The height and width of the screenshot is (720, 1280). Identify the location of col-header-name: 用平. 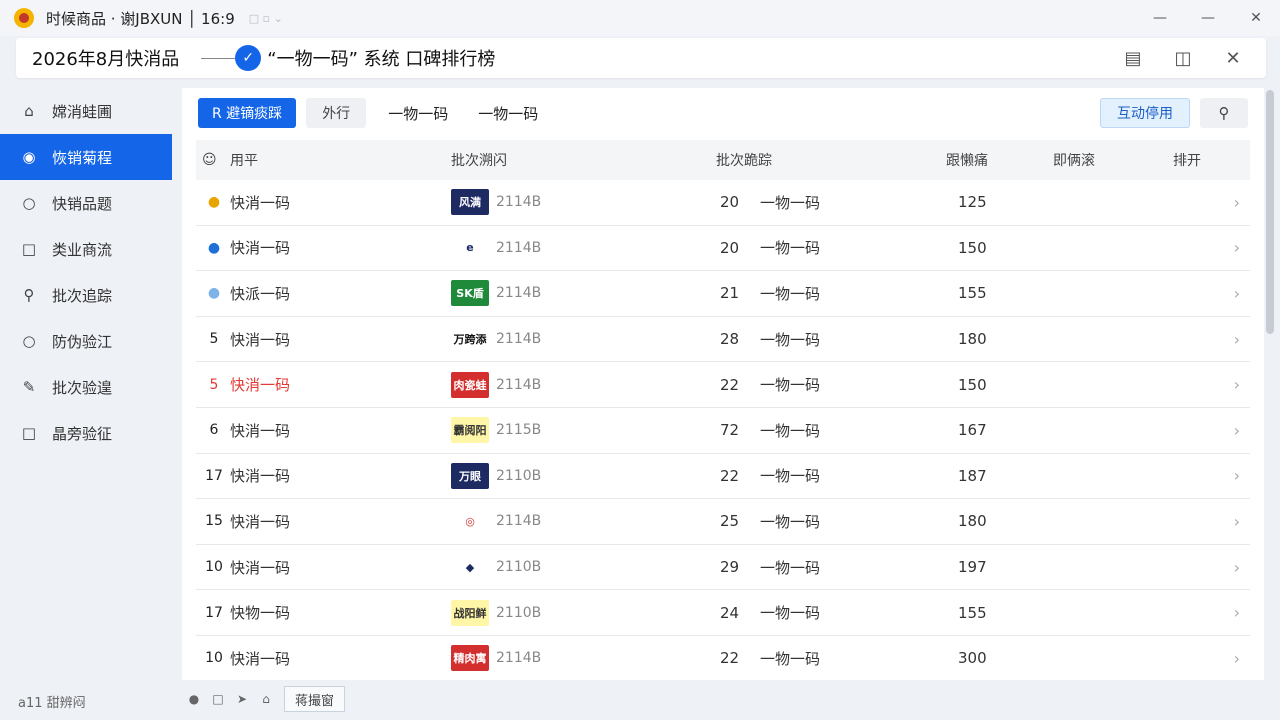
(244, 160).